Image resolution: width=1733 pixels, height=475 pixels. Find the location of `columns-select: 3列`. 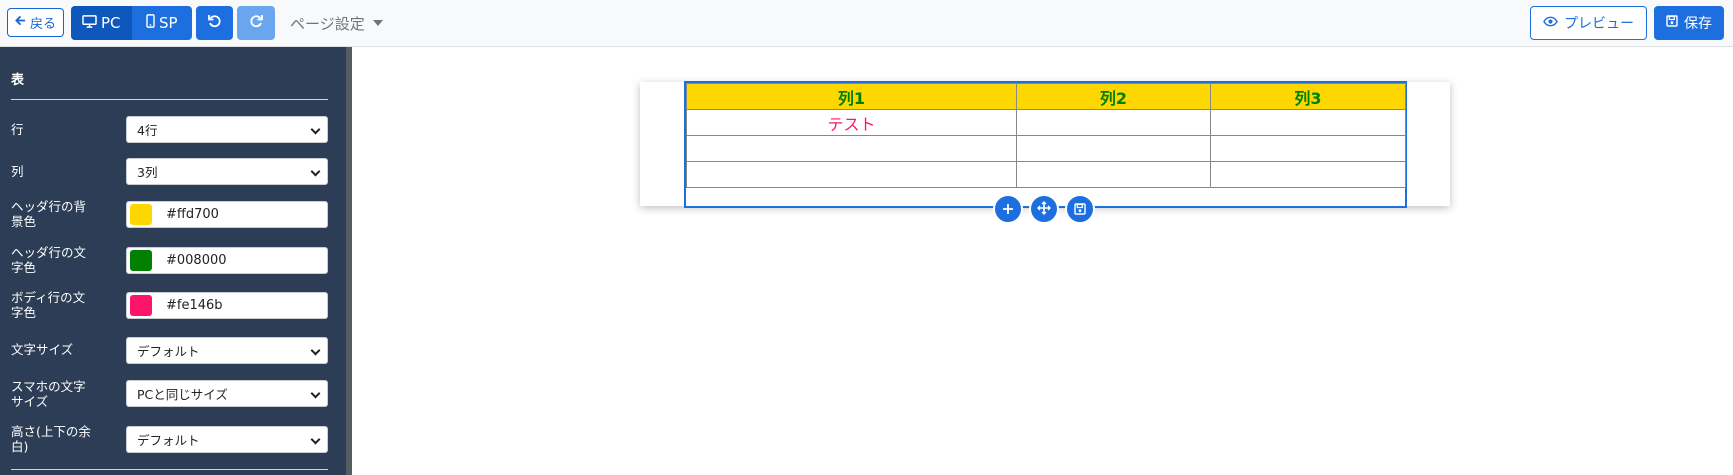

columns-select: 3列 is located at coordinates (227, 171).